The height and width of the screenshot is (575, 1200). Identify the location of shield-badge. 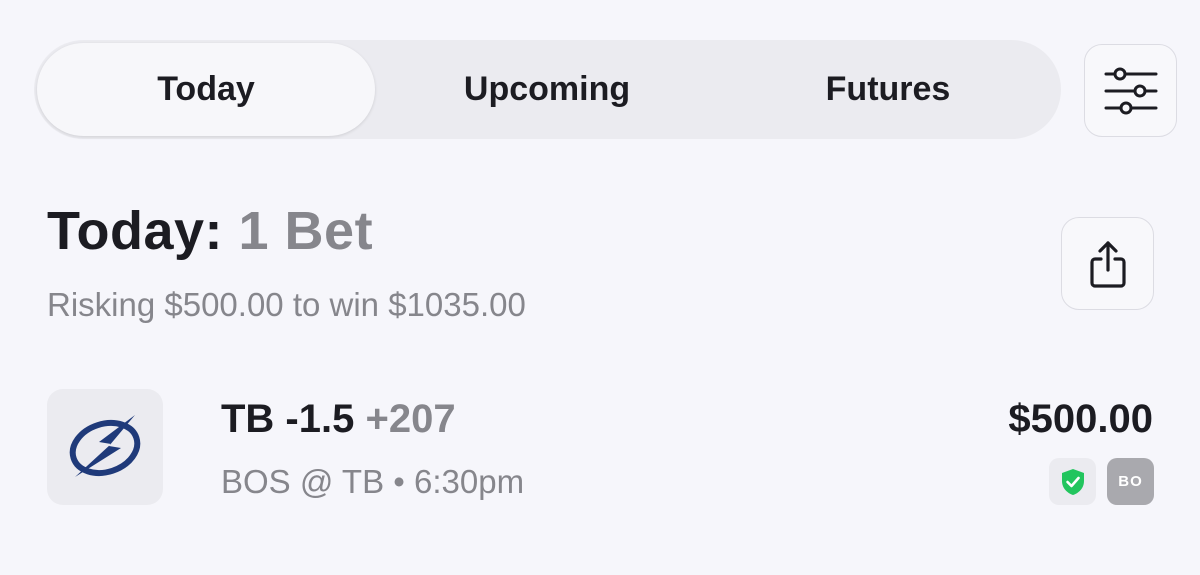
(1072, 481).